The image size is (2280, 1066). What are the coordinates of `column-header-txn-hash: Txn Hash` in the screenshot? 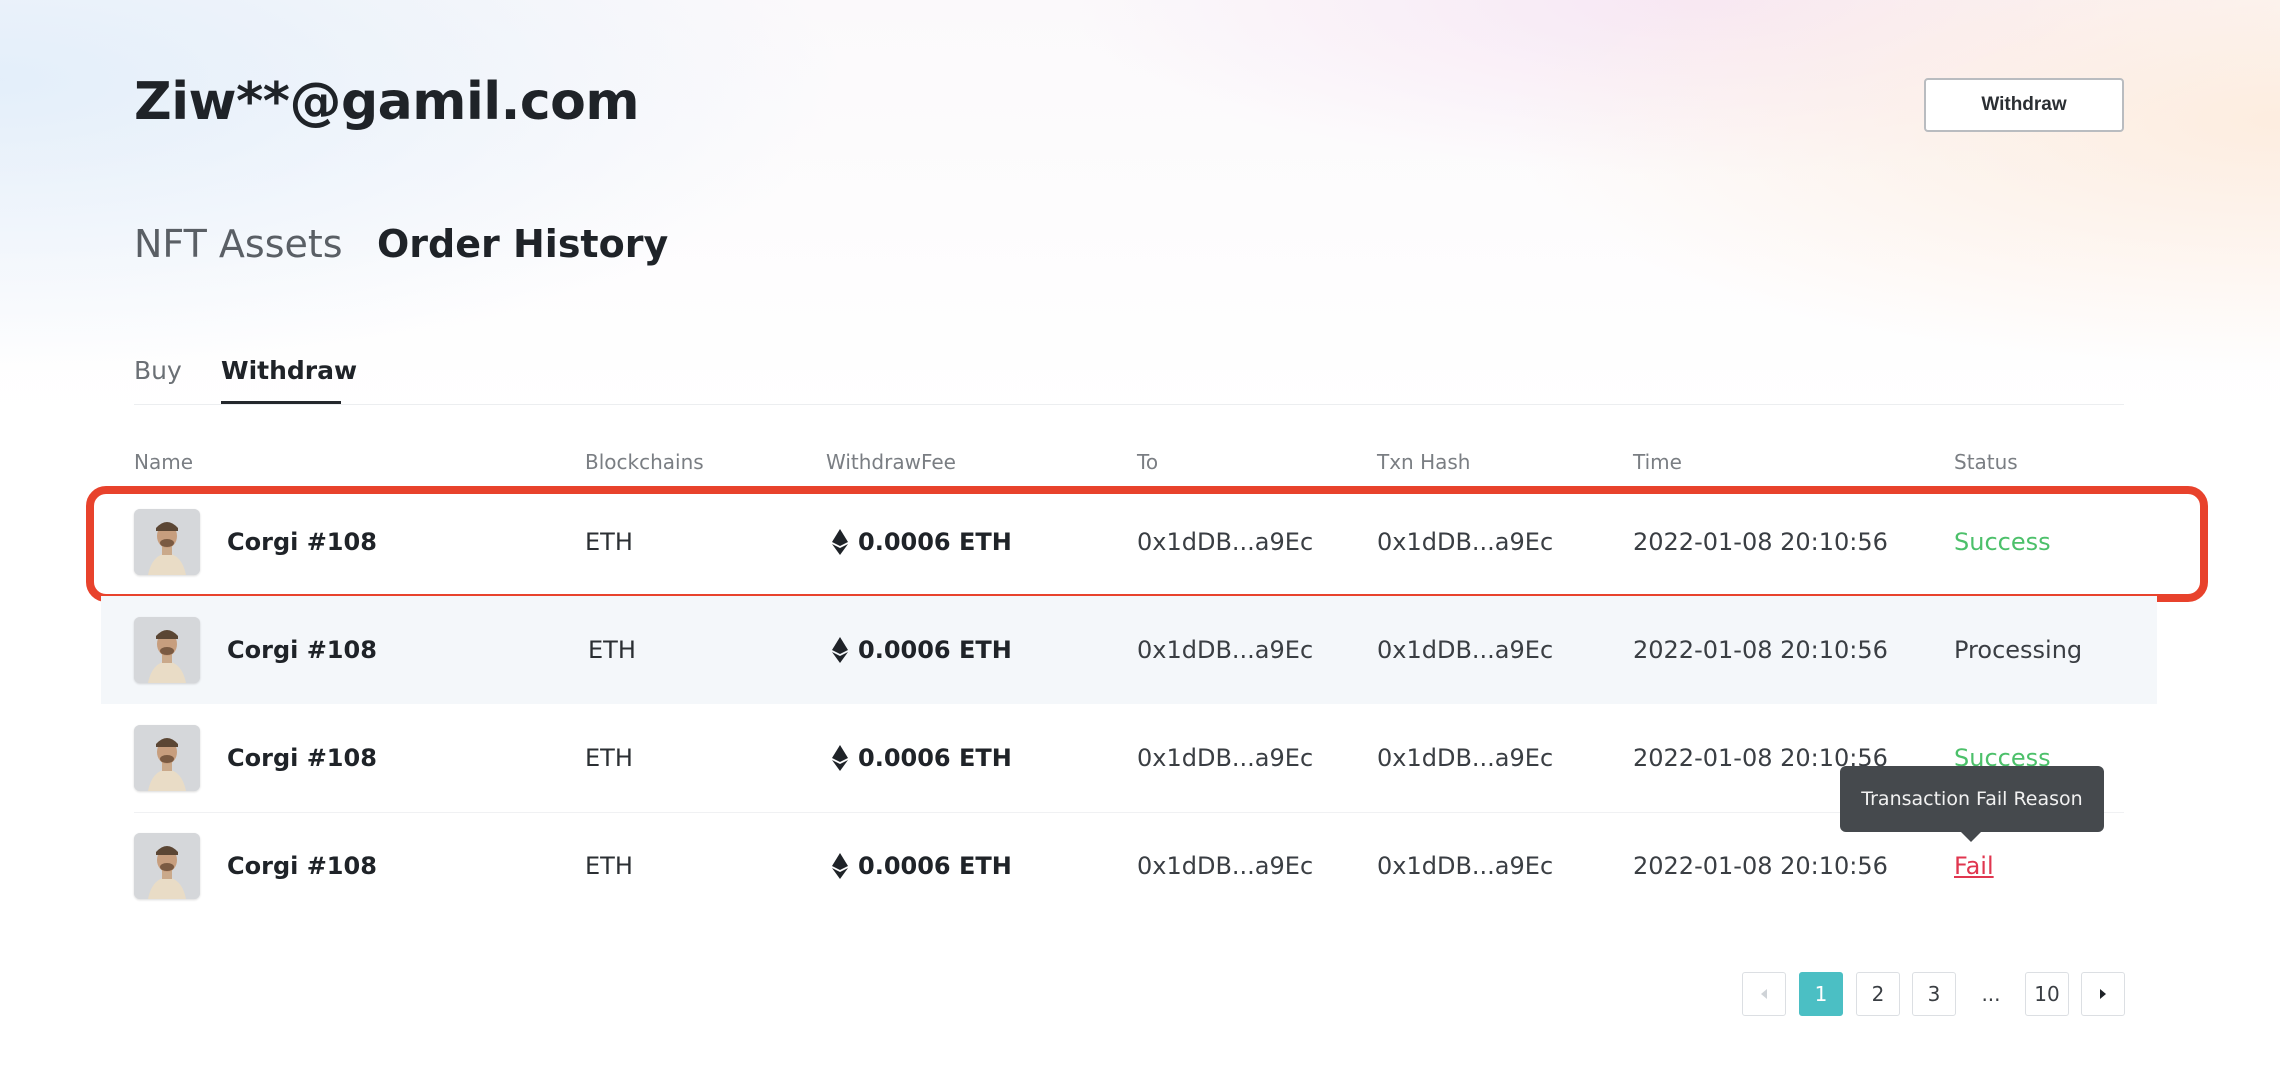 It's located at (1424, 462).